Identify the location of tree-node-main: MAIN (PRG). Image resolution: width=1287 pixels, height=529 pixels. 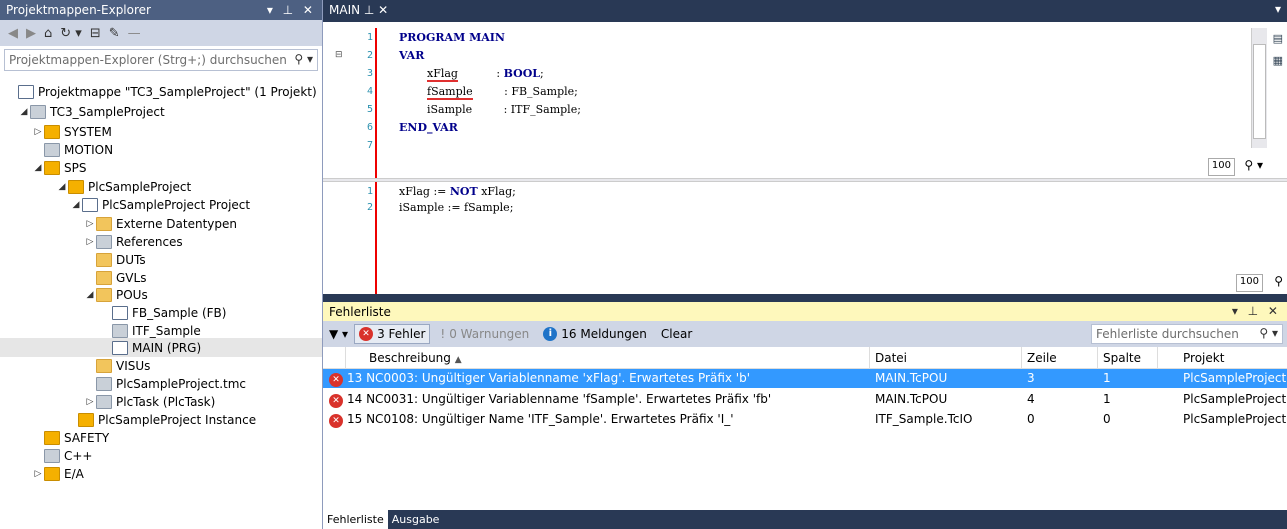
(161, 347).